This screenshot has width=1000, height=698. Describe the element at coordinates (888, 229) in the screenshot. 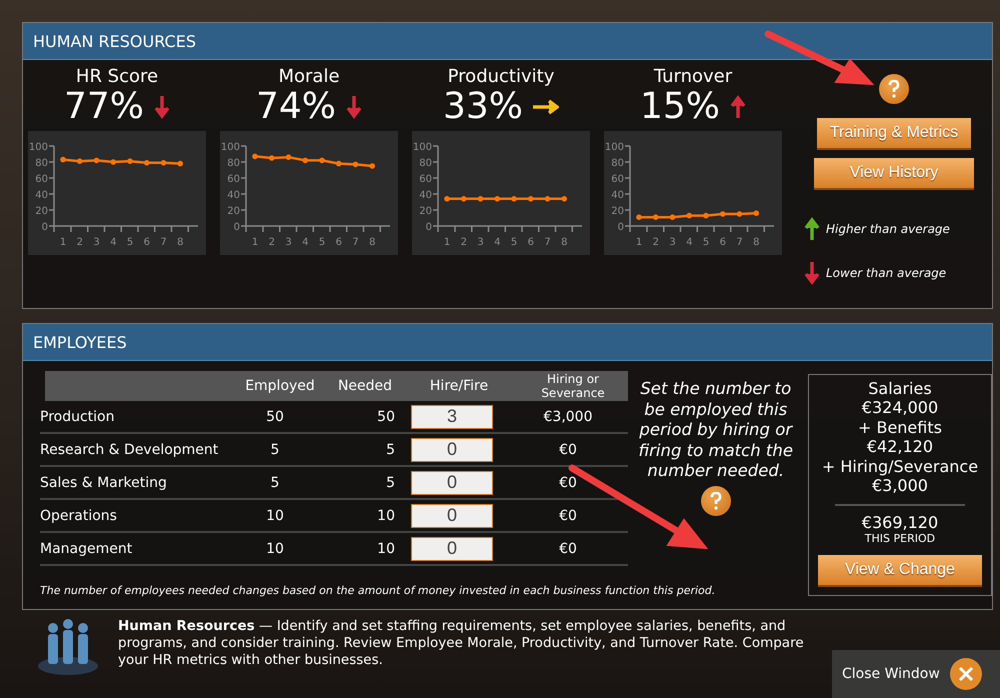

I see `legend-label: Higher than average` at that location.